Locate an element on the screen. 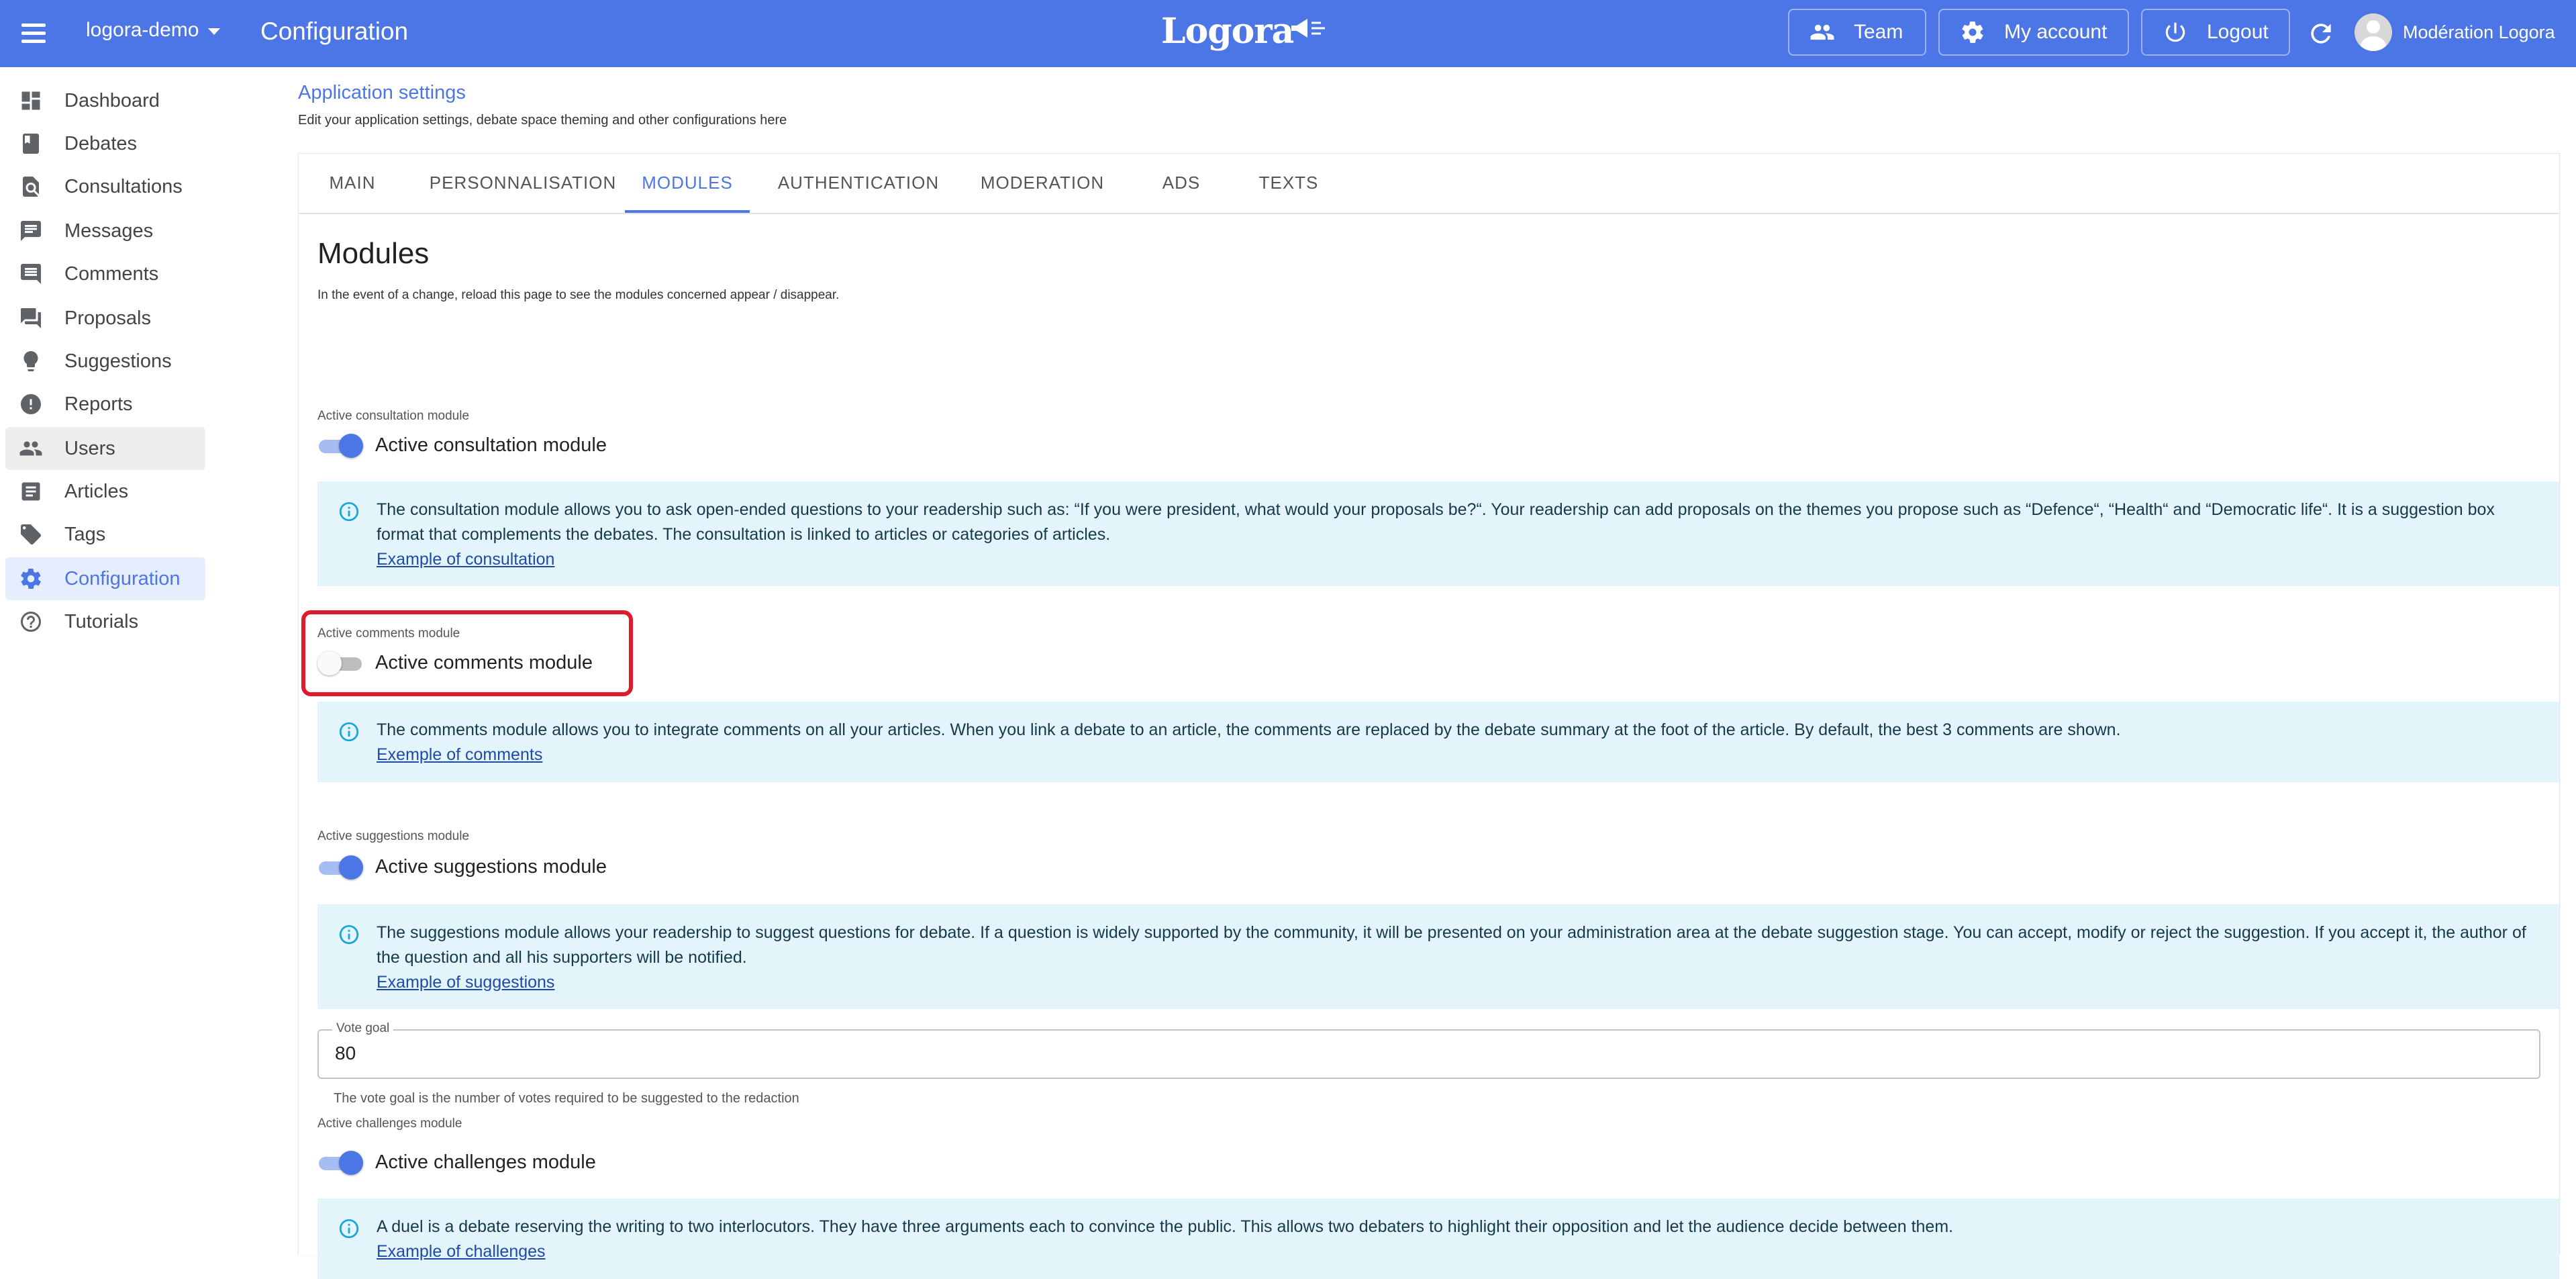 Image resolution: width=2576 pixels, height=1279 pixels. sidebar-item-label: Articles is located at coordinates (96, 491).